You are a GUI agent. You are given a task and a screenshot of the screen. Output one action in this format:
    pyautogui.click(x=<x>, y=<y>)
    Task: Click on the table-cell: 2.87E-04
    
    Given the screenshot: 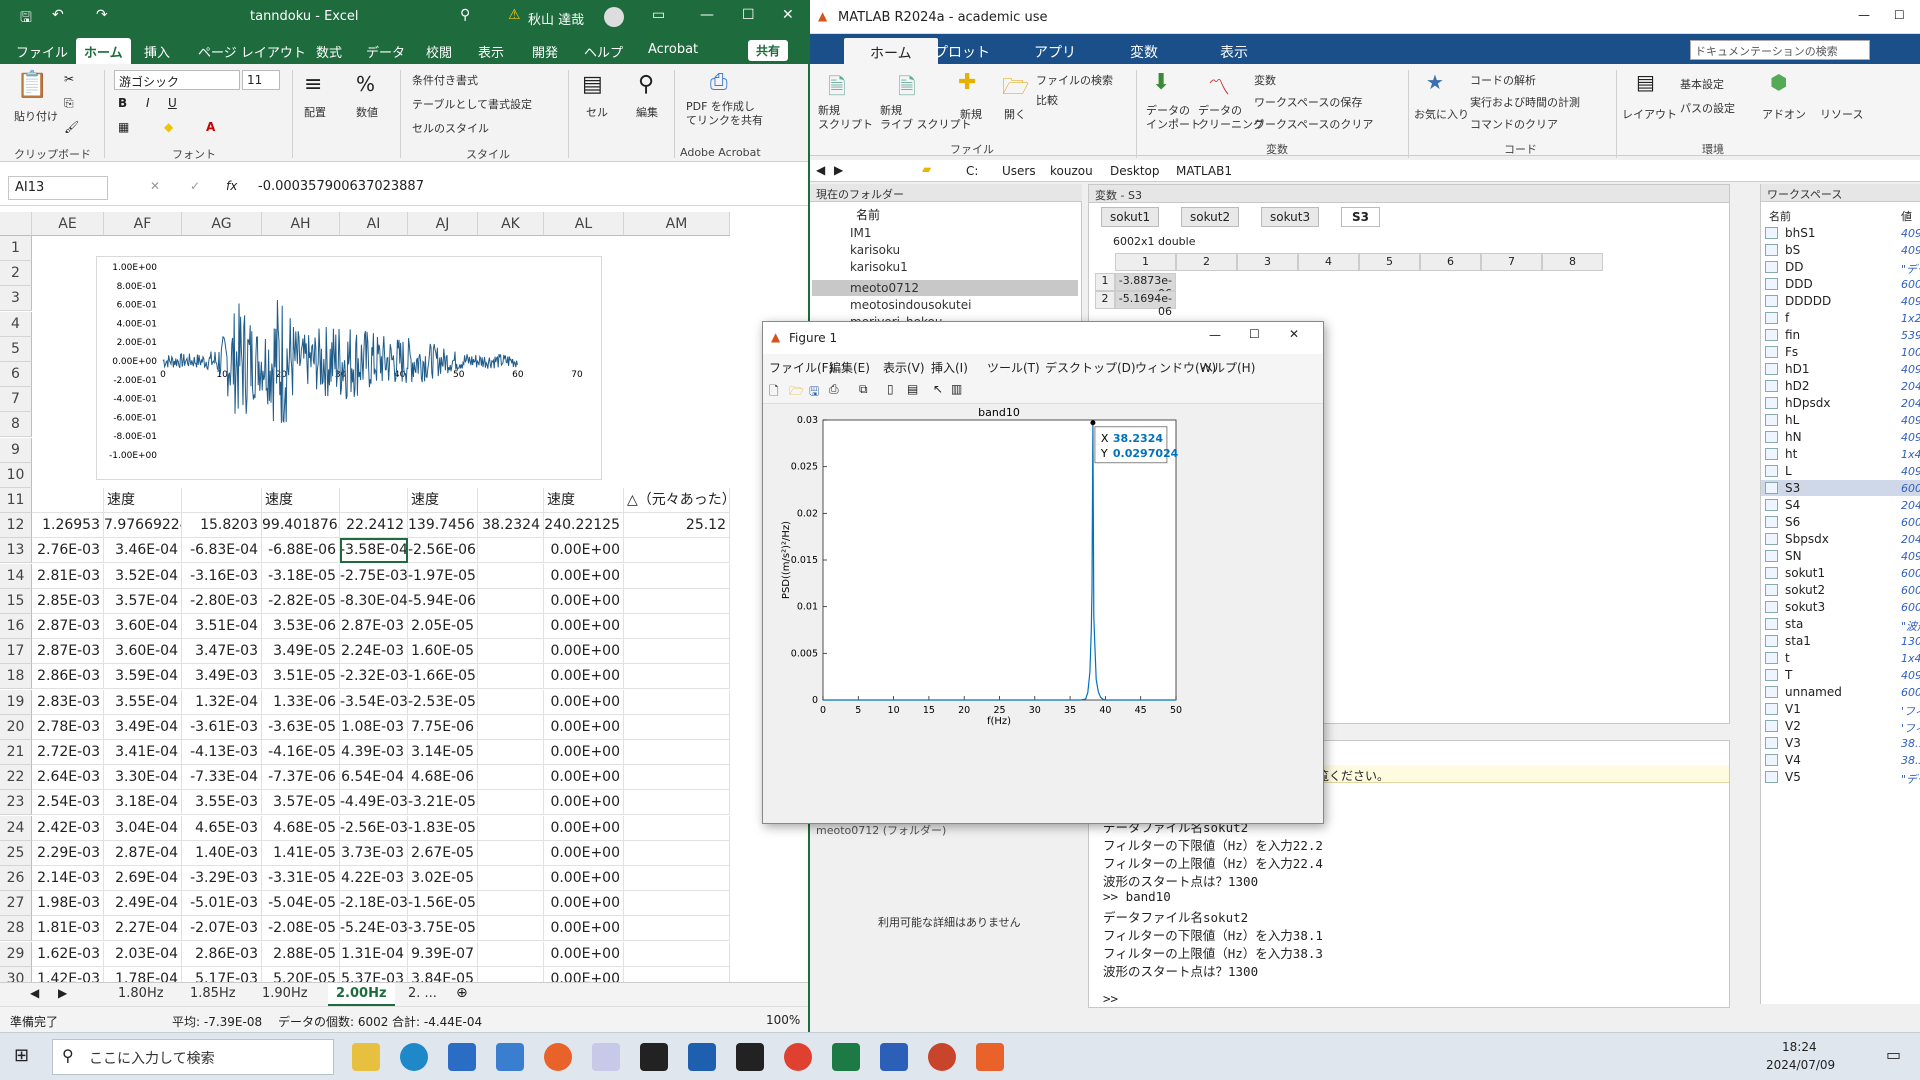 What is the action you would take?
    pyautogui.click(x=143, y=853)
    